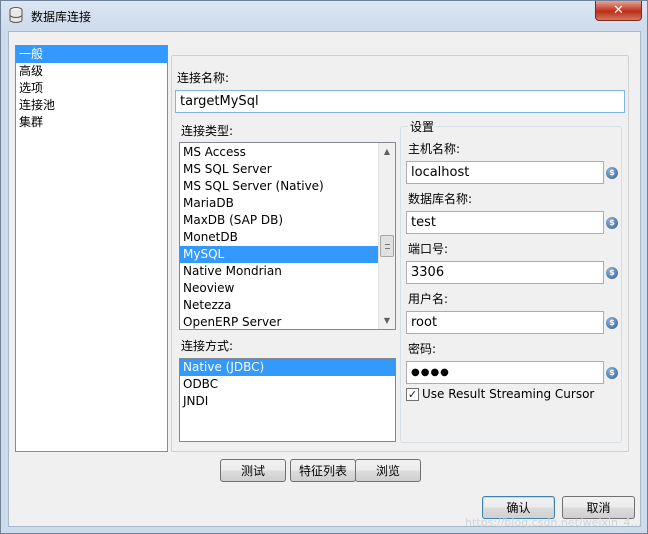 The height and width of the screenshot is (534, 648). What do you see at coordinates (422, 349) in the screenshot?
I see `password-label: 密码:` at bounding box center [422, 349].